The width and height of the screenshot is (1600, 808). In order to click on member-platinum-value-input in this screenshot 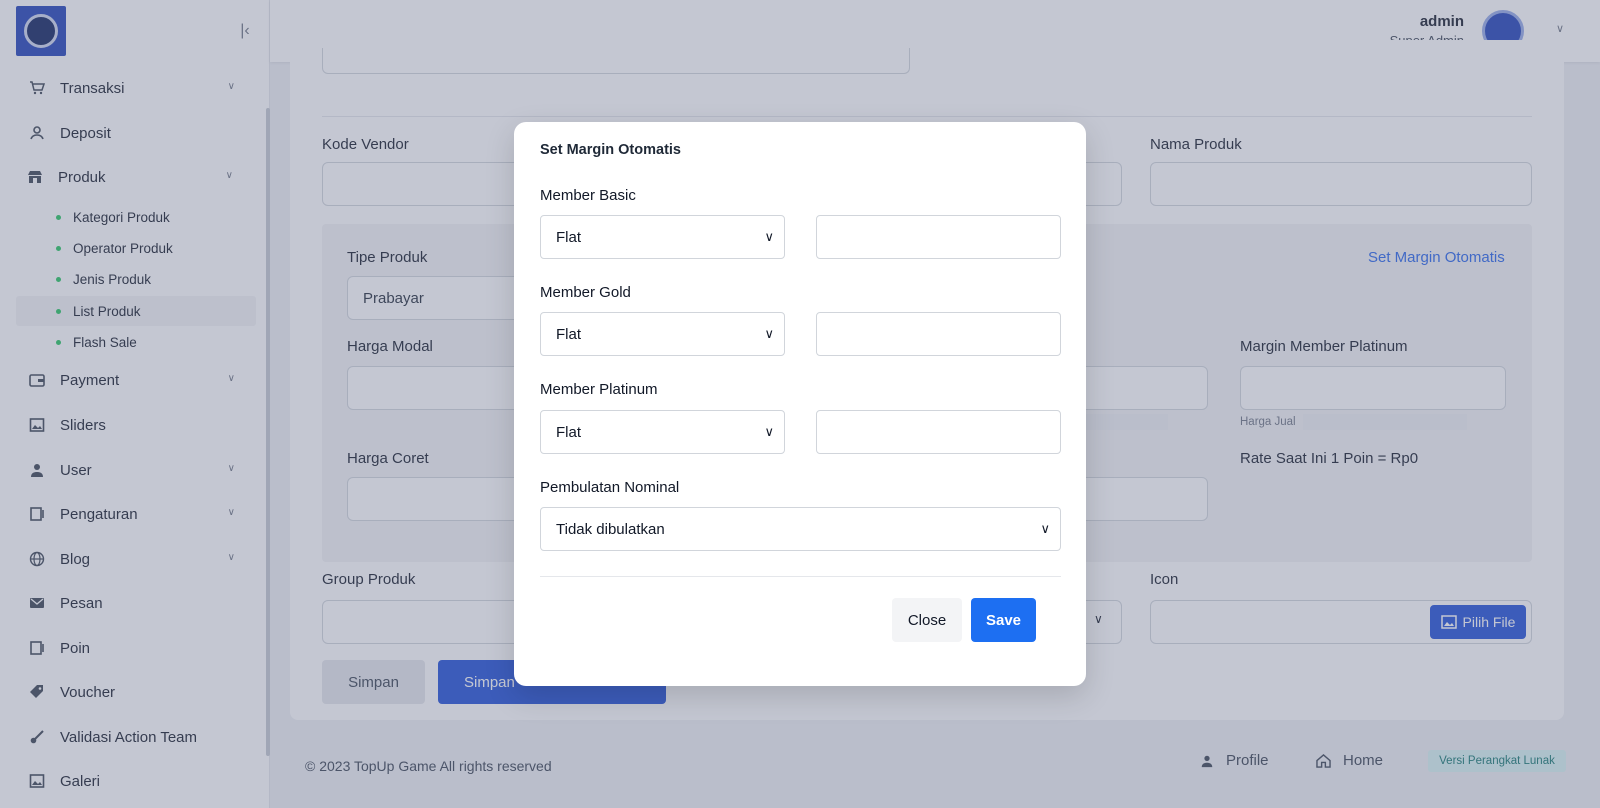, I will do `click(938, 432)`.